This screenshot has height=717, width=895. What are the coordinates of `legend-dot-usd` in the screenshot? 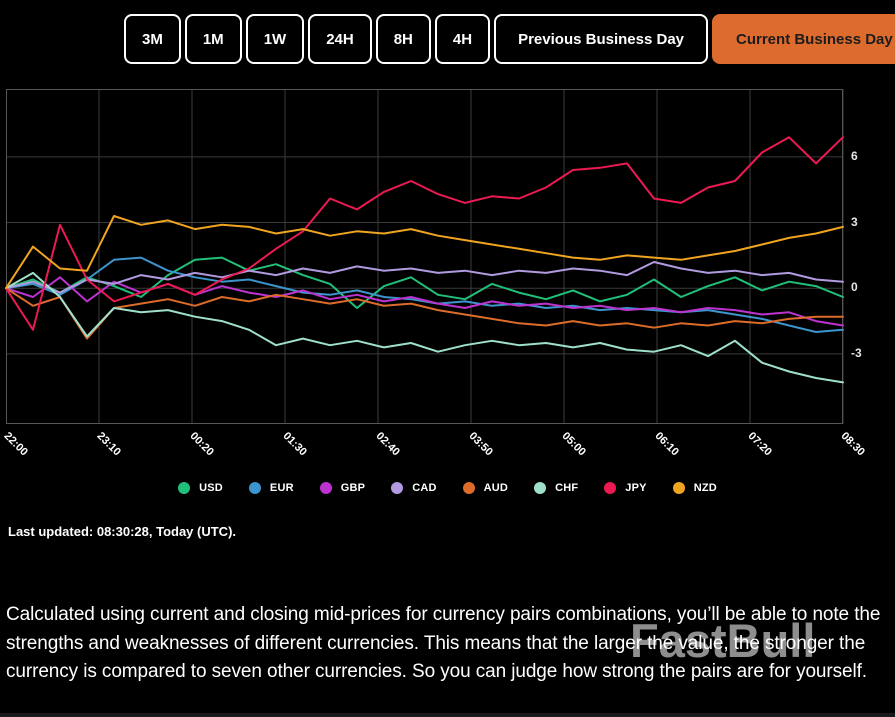 It's located at (184, 488).